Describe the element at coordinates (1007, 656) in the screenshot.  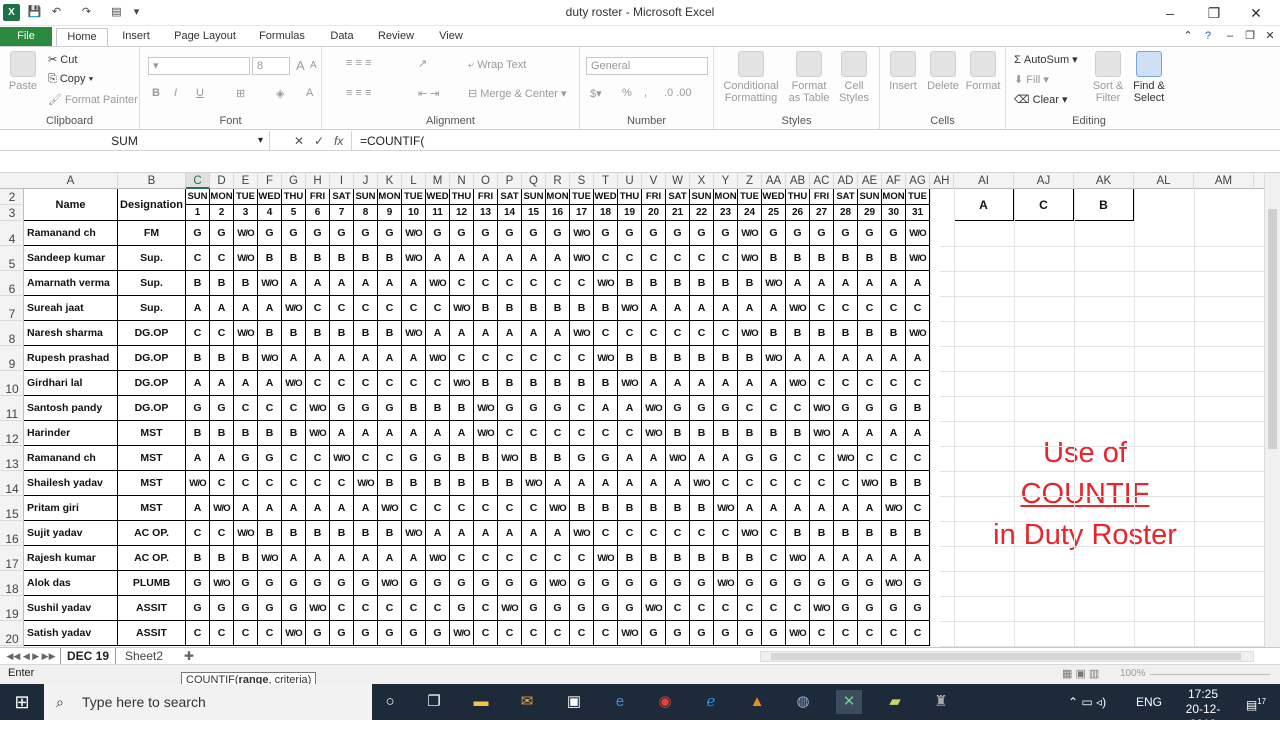
I see `horizontal-scrollbar` at that location.